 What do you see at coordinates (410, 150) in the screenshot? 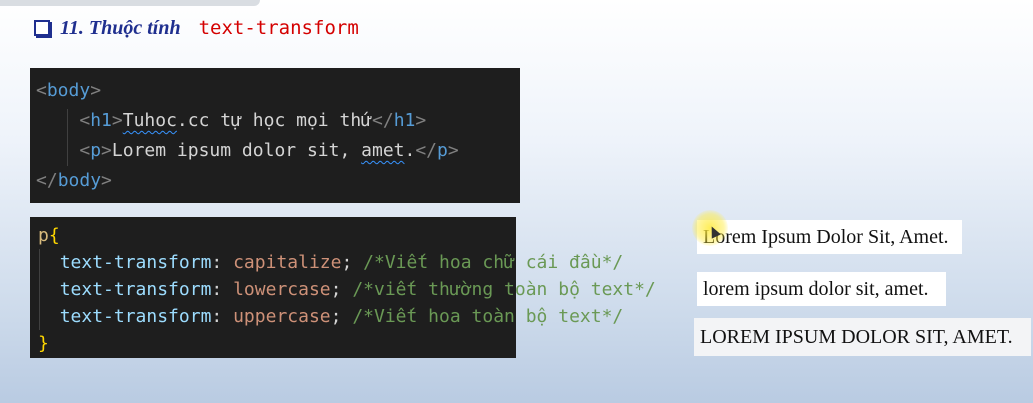
I see `code-text: .` at bounding box center [410, 150].